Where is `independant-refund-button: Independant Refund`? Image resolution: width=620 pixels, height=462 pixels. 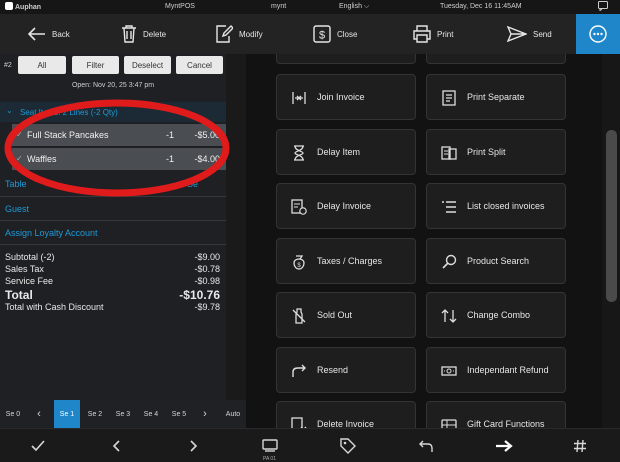 independant-refund-button: Independant Refund is located at coordinates (496, 370).